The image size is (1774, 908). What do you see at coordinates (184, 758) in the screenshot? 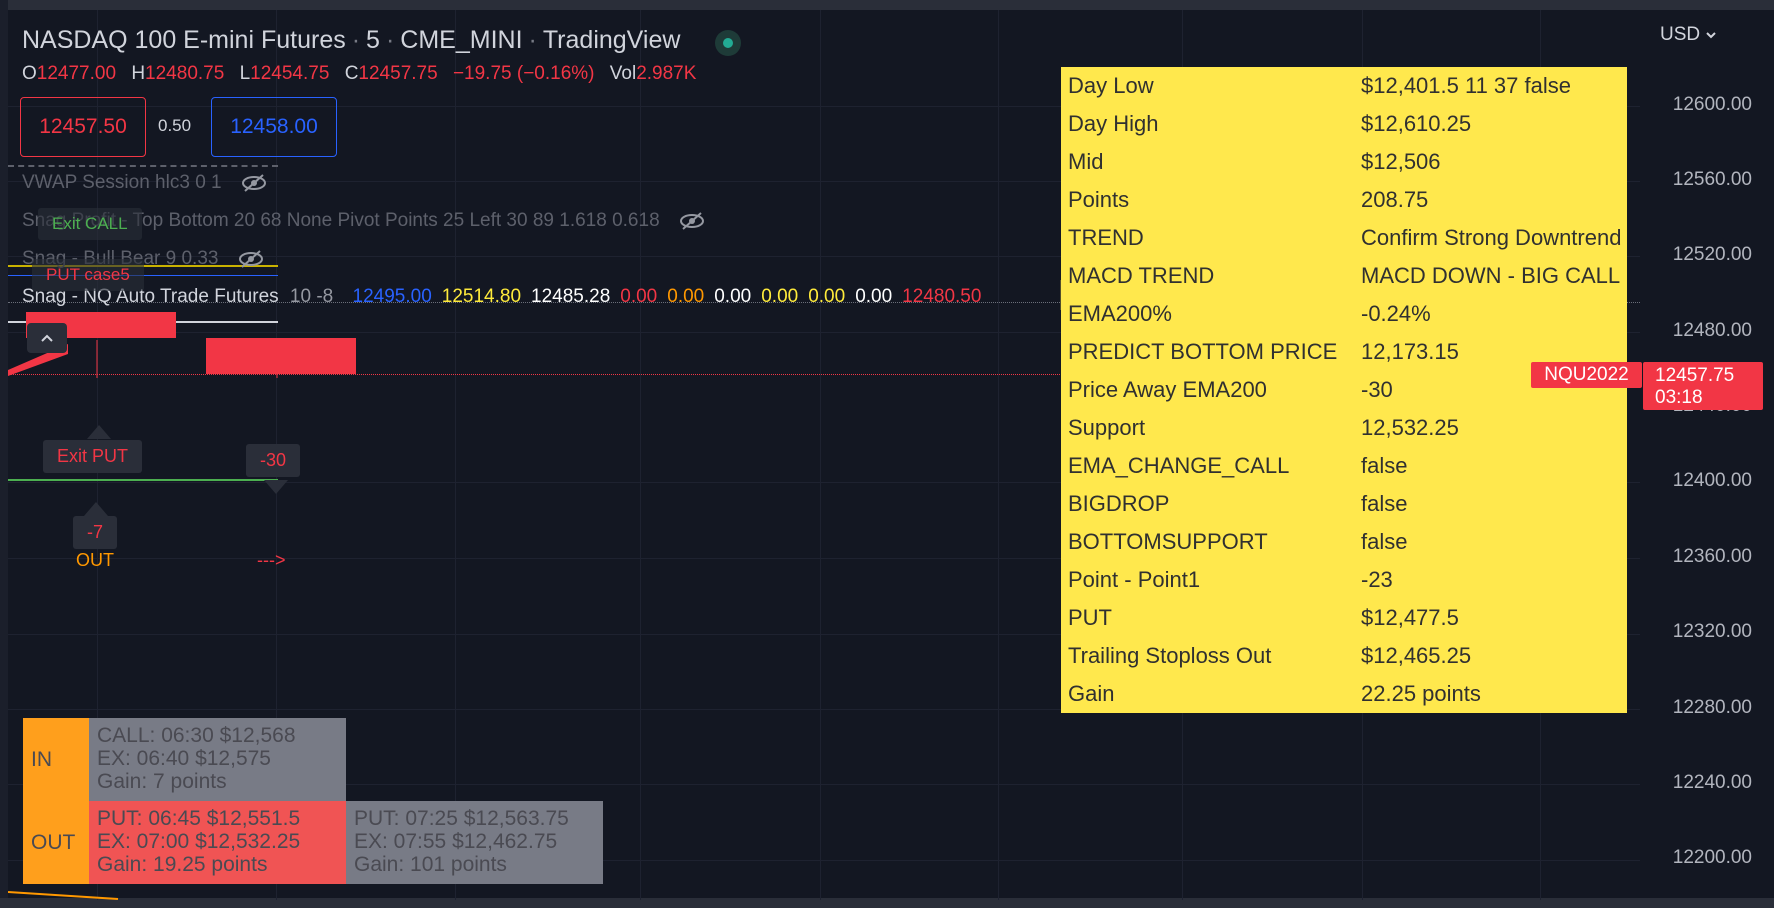
I see `trade-line: EX: 06:40 $12,575` at bounding box center [184, 758].